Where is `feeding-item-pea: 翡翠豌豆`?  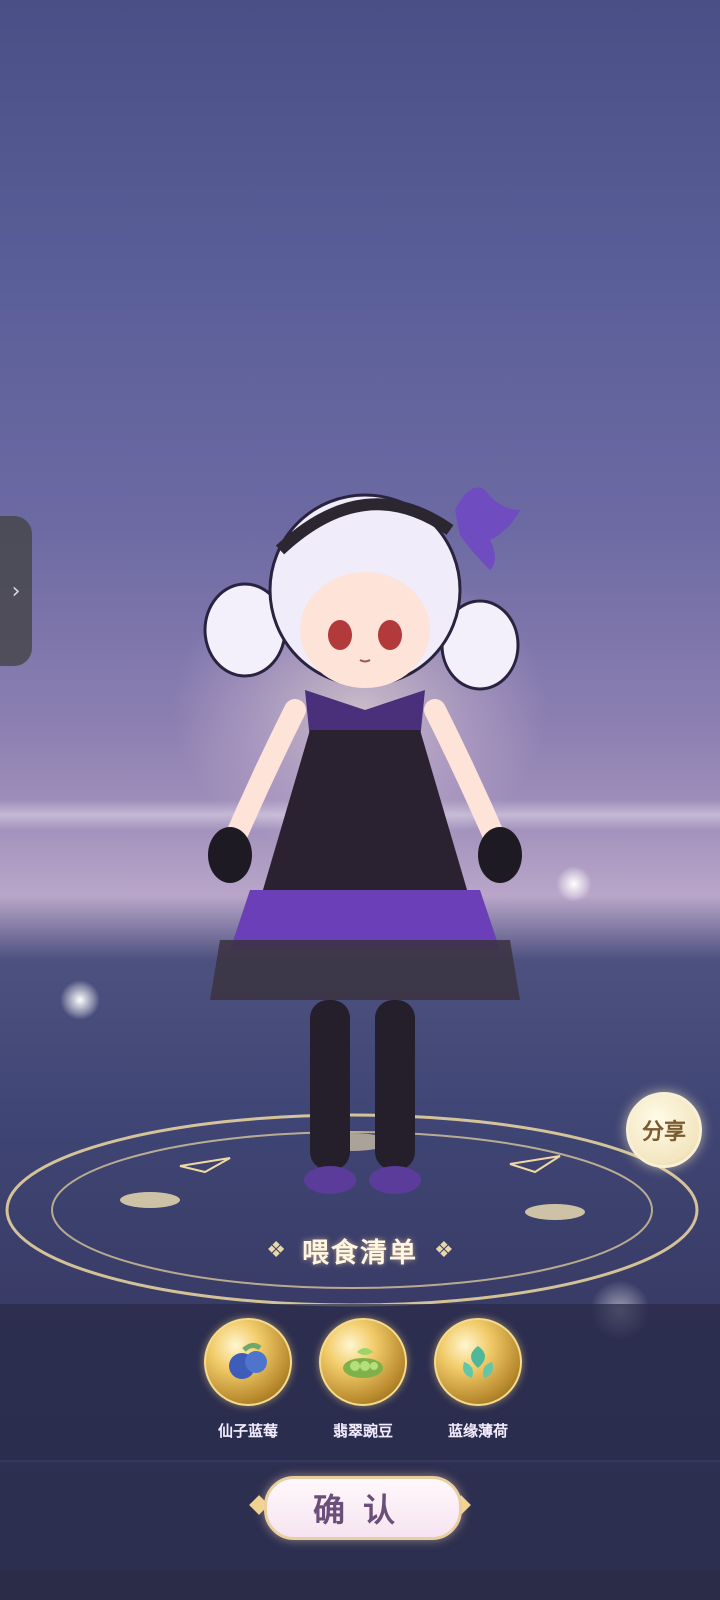 feeding-item-pea: 翡翠豌豆 is located at coordinates (363, 1386).